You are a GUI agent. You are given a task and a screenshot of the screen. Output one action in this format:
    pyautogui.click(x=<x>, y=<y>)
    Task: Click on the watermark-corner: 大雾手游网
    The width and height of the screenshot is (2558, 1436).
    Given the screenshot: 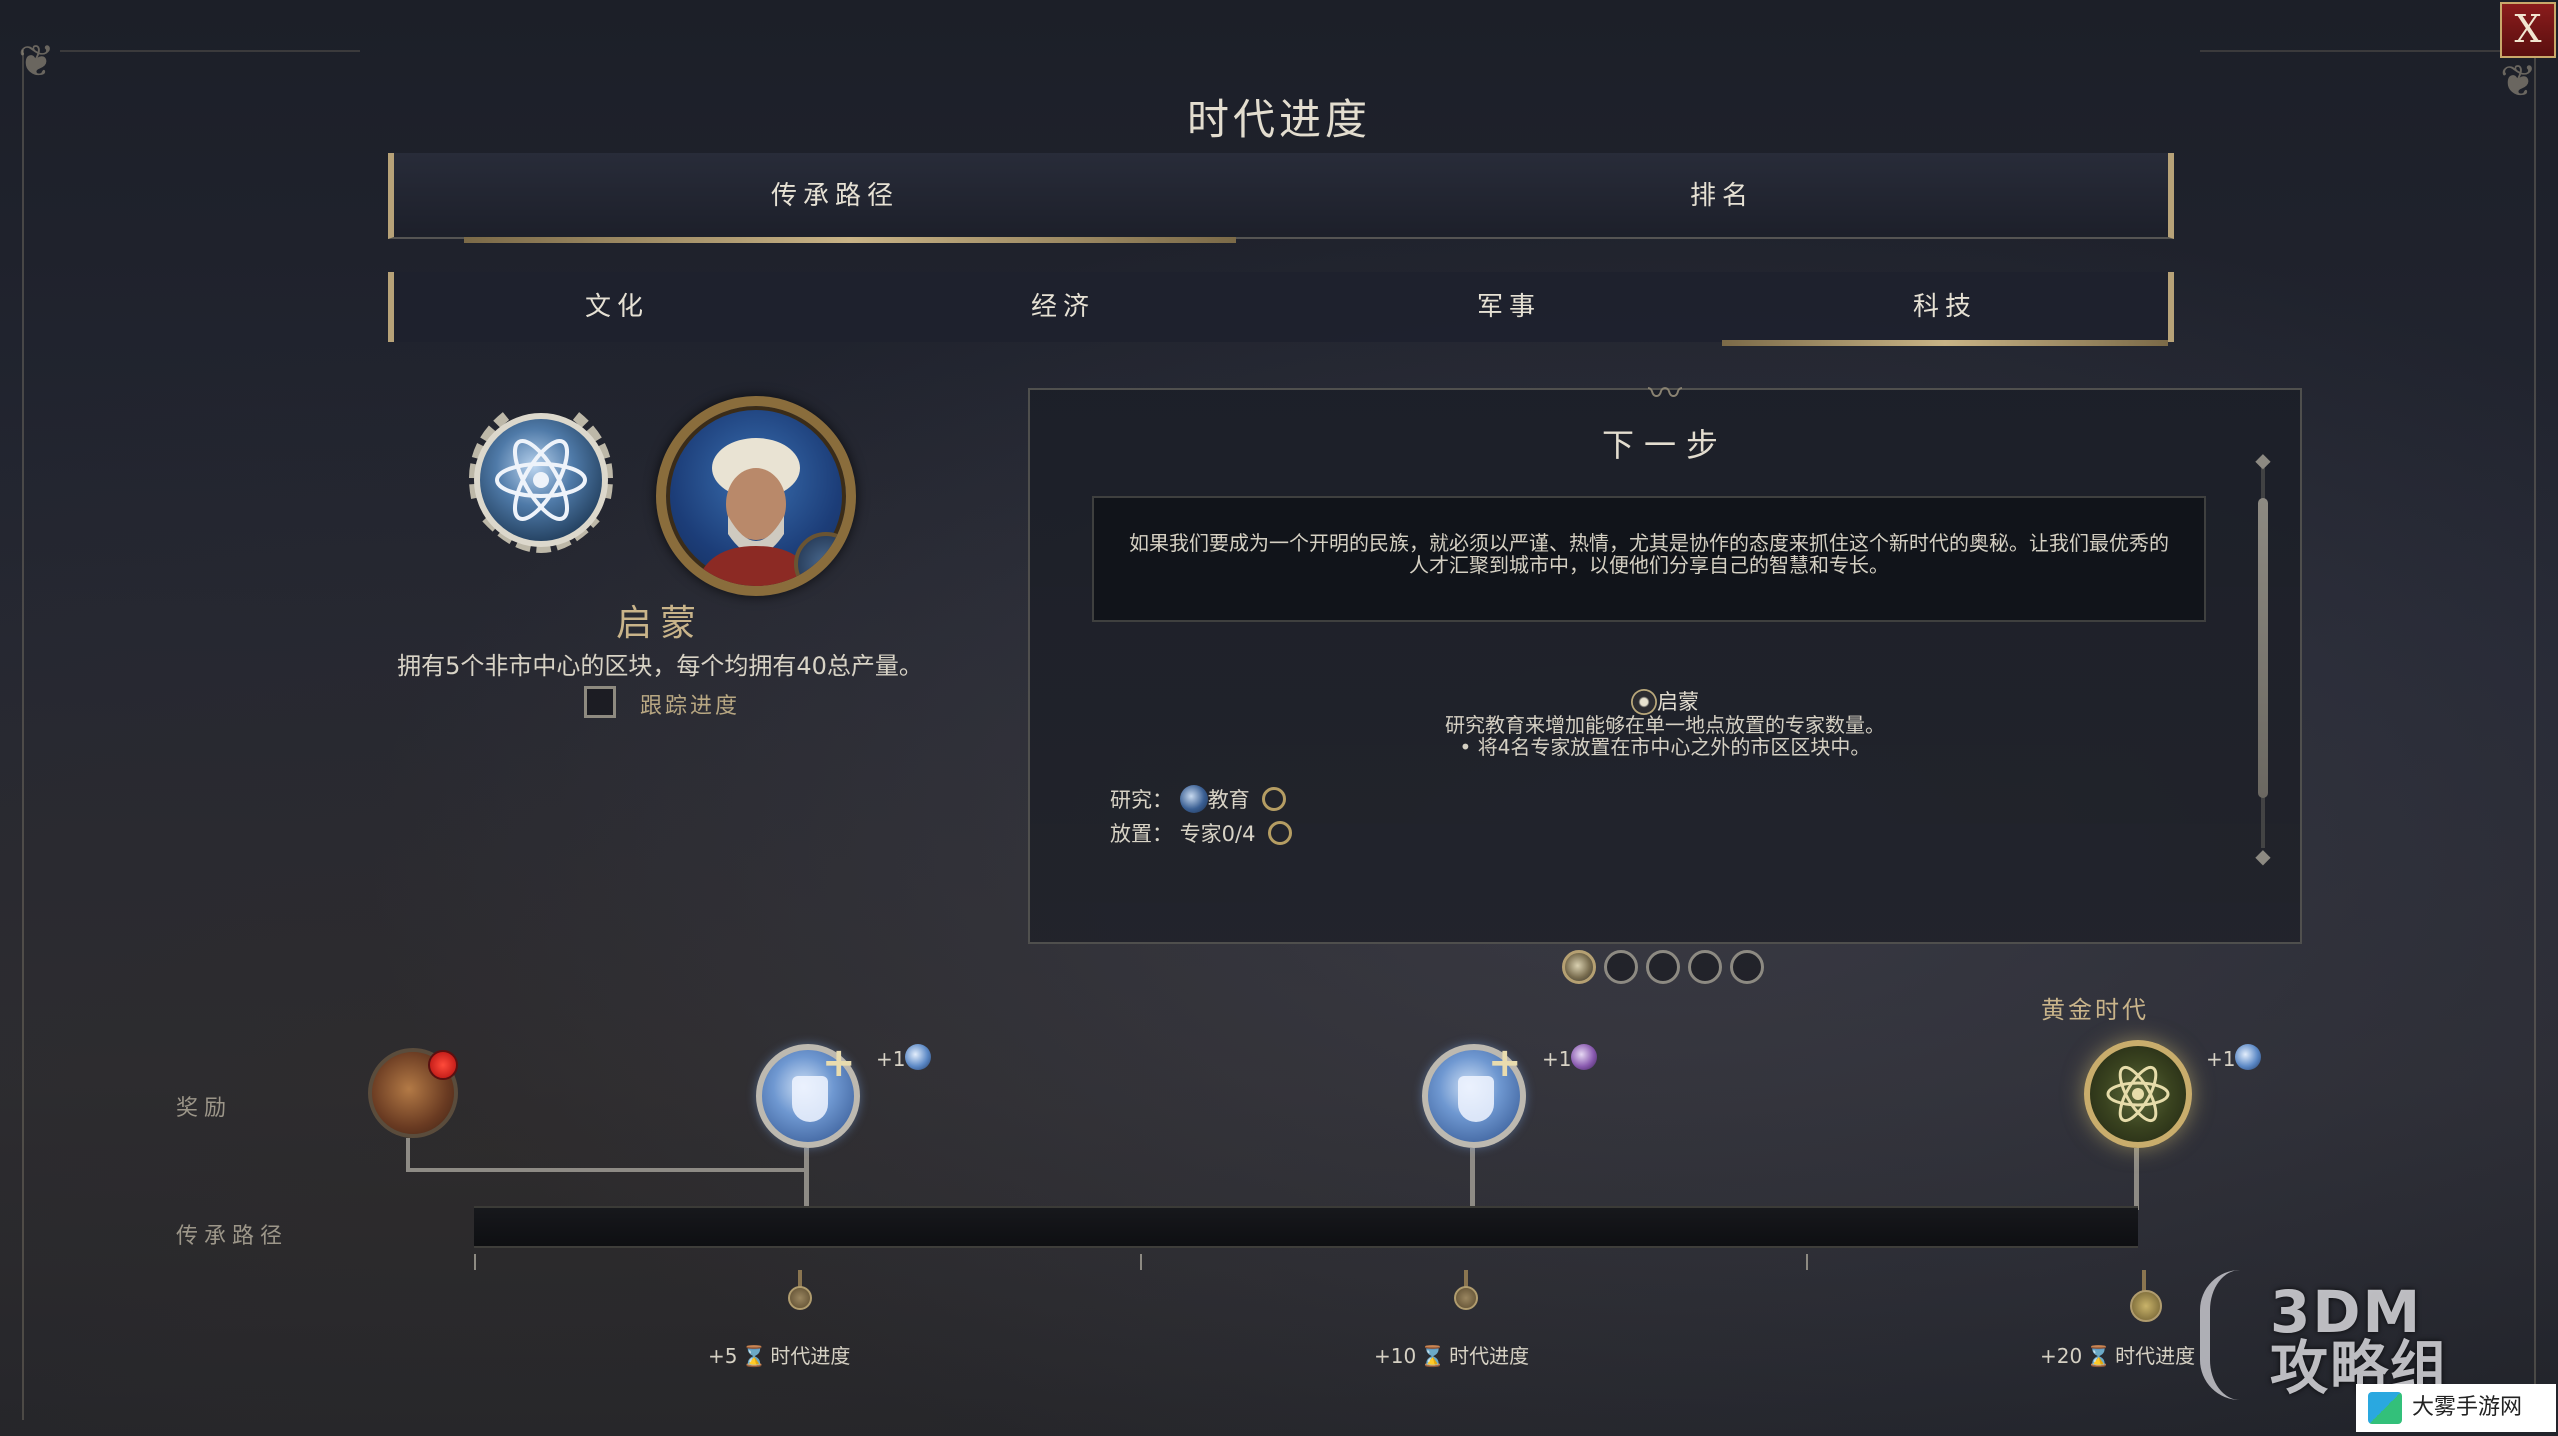 What is the action you would take?
    pyautogui.click(x=2456, y=1408)
    